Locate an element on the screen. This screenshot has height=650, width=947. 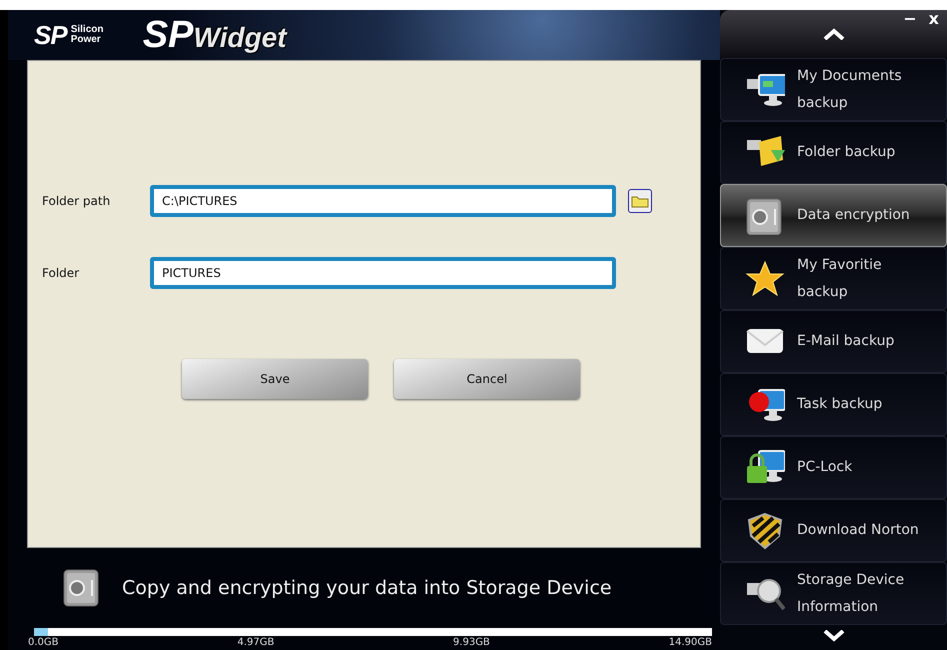
field-label: Folder is located at coordinates (60, 273).